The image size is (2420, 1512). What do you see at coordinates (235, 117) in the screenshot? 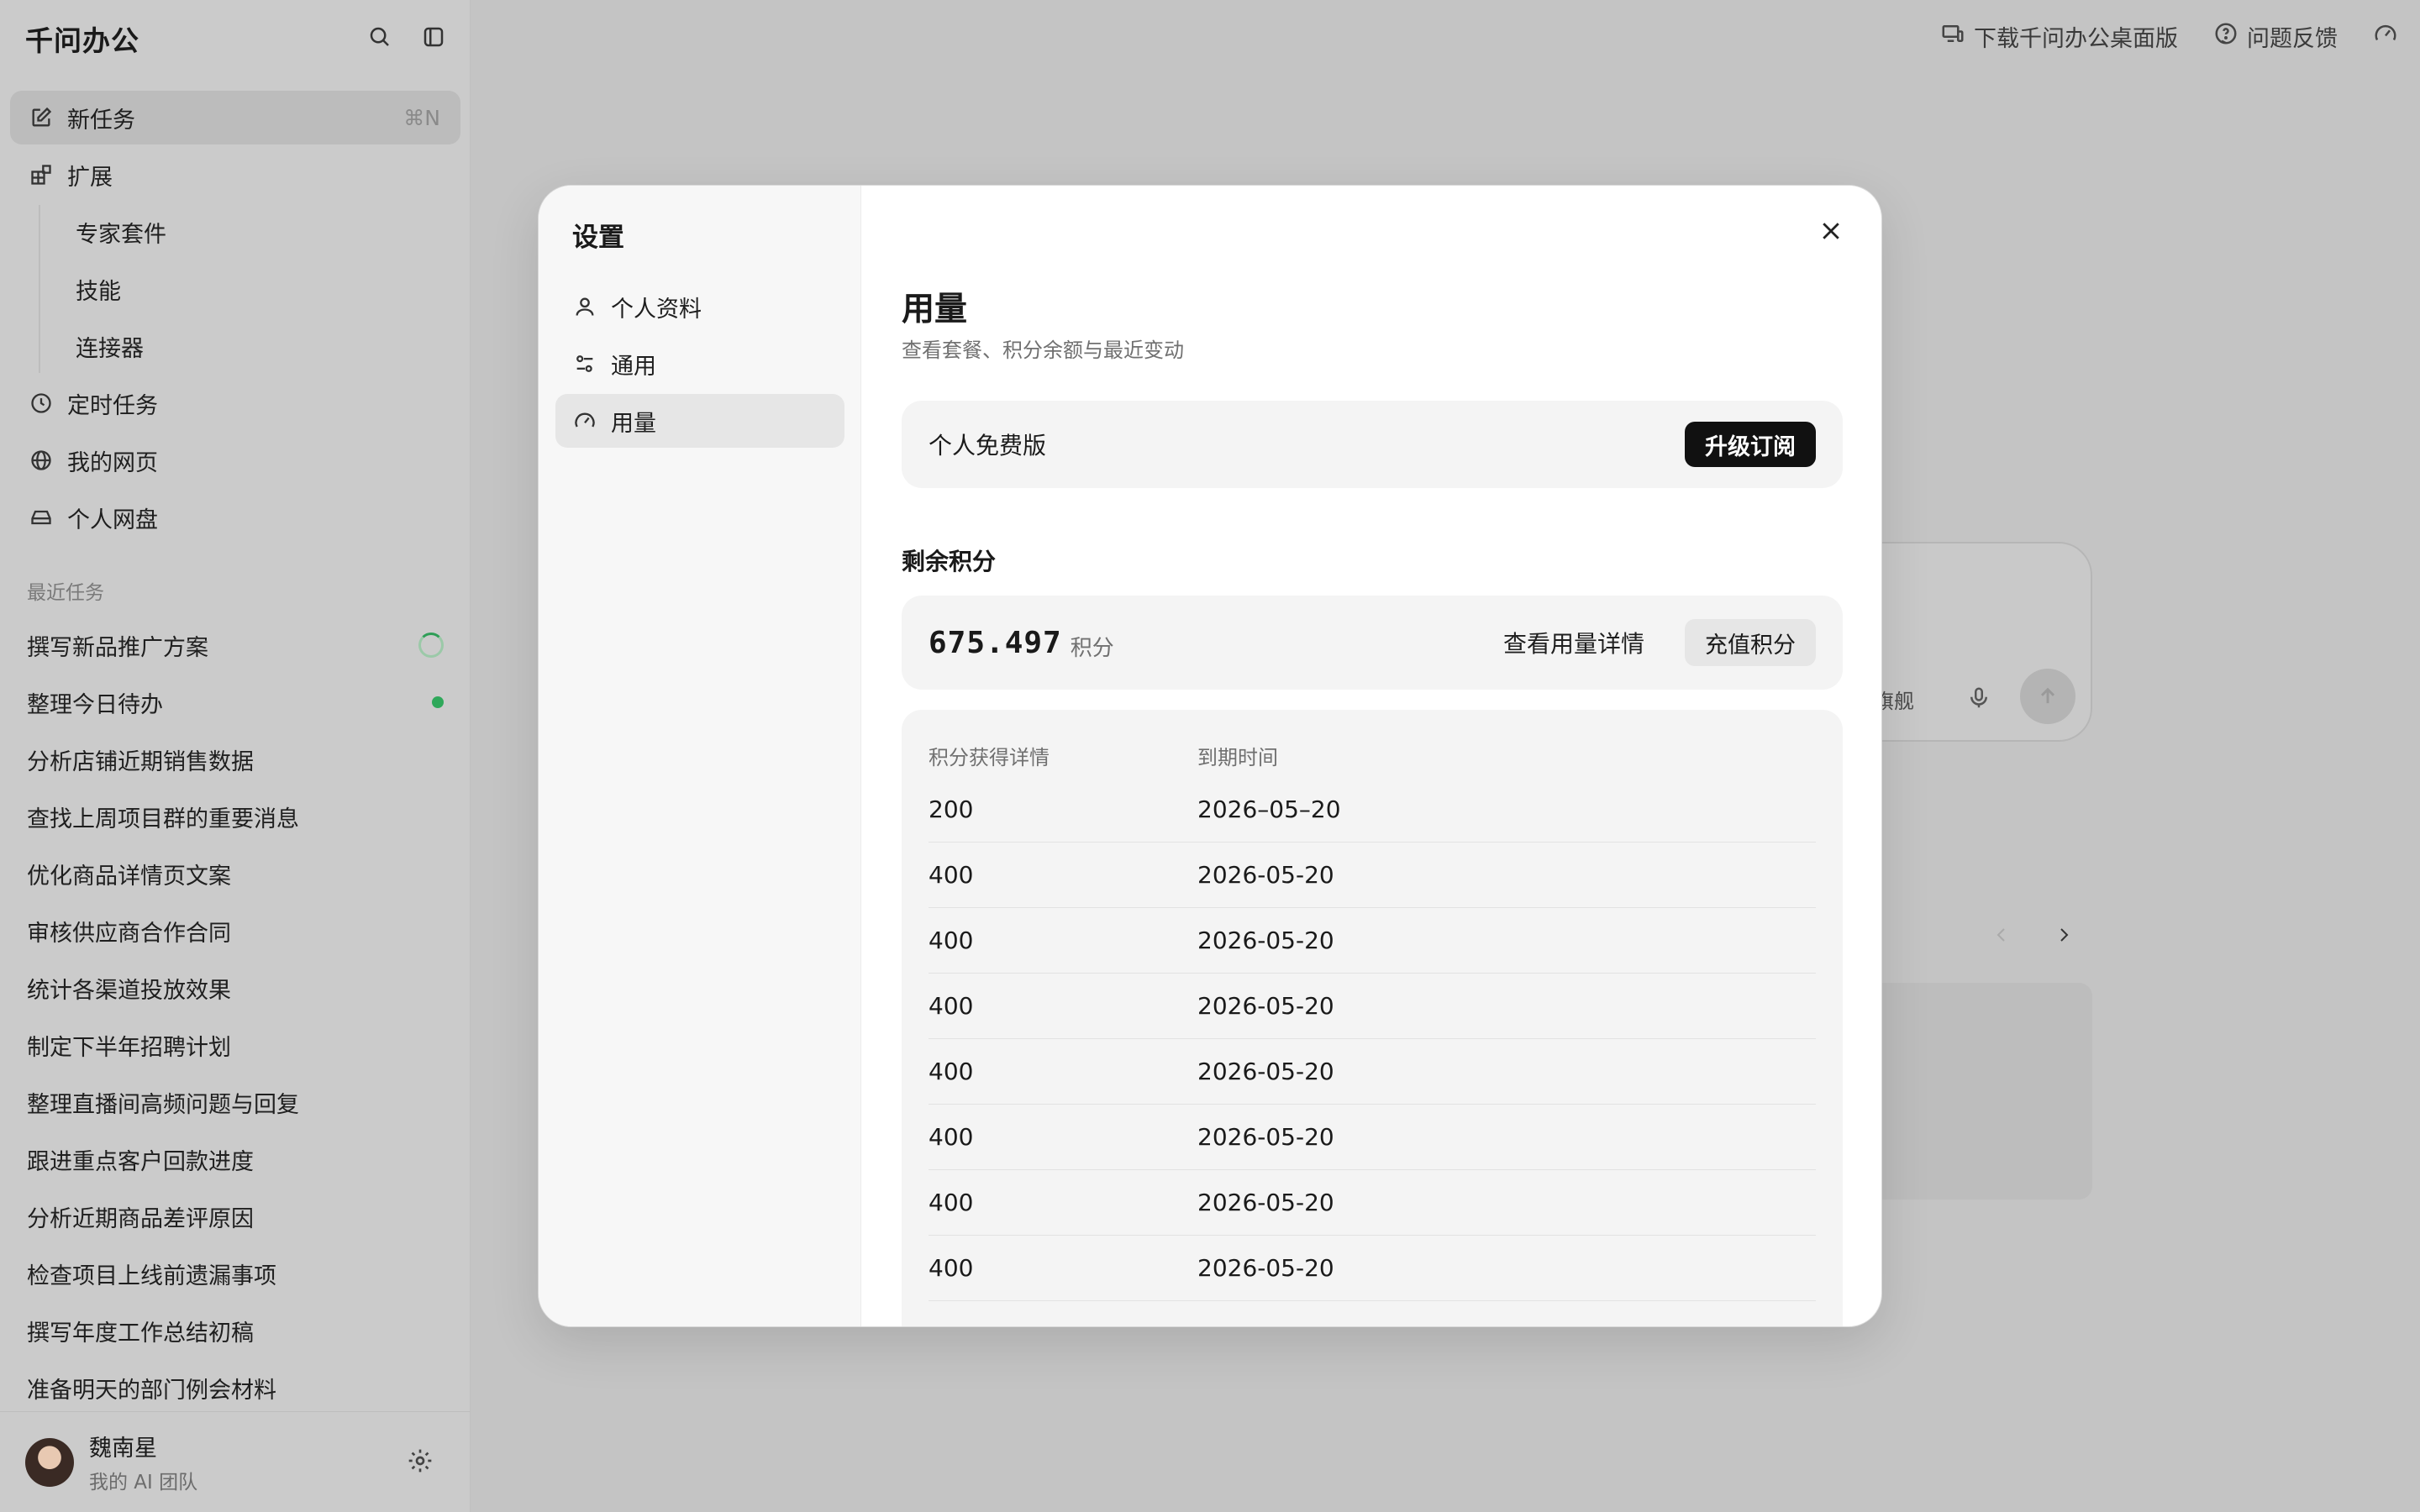
I see `sidebar-item-new-task: 新任务 ⌘N` at bounding box center [235, 117].